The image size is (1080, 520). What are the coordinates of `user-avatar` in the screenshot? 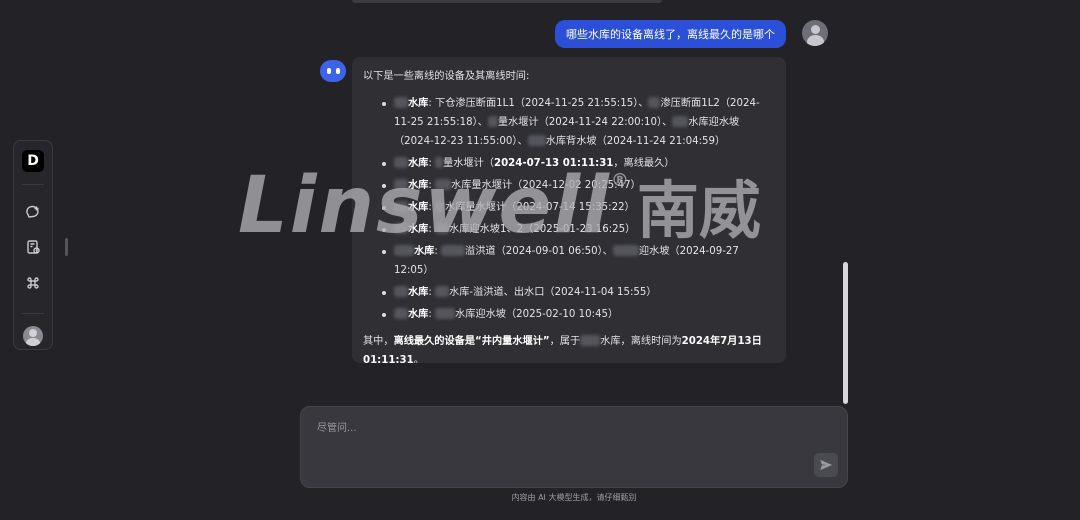 It's located at (815, 33).